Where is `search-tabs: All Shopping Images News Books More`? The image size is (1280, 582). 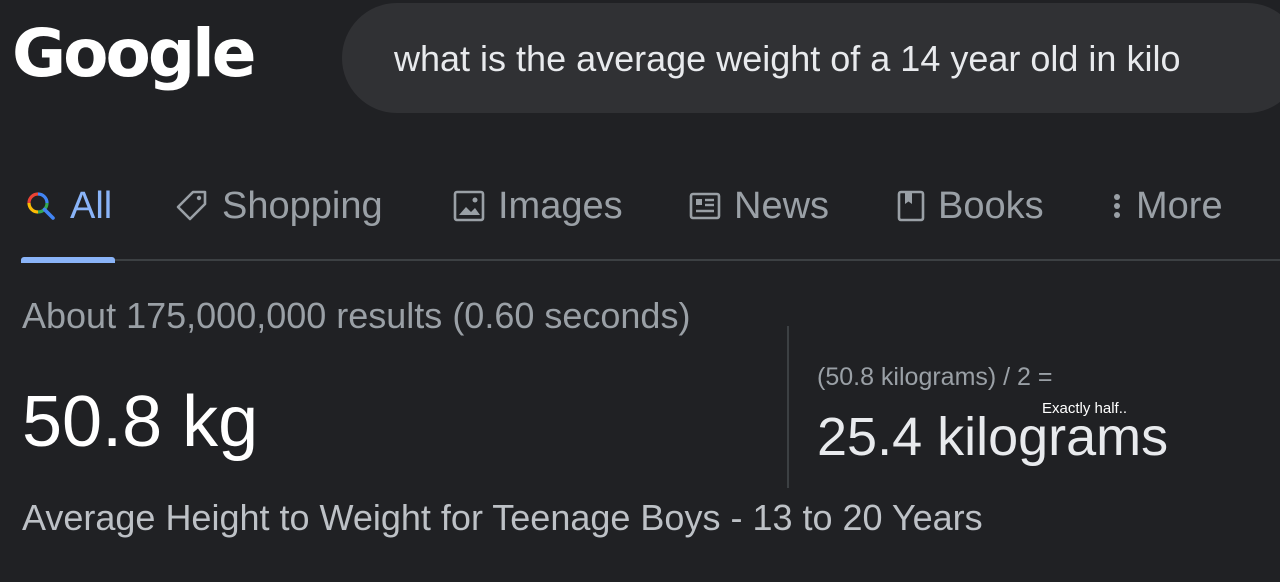
search-tabs: All Shopping Images News Books More is located at coordinates (640, 206).